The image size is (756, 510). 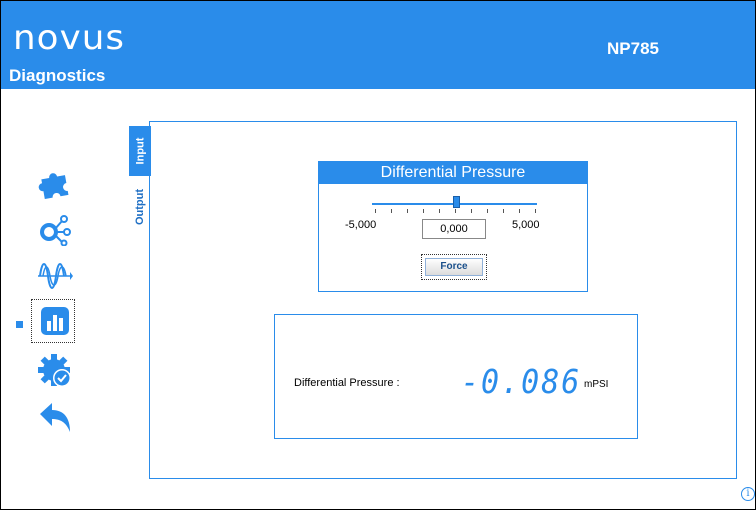 What do you see at coordinates (69, 38) in the screenshot?
I see `novus-logo: novus` at bounding box center [69, 38].